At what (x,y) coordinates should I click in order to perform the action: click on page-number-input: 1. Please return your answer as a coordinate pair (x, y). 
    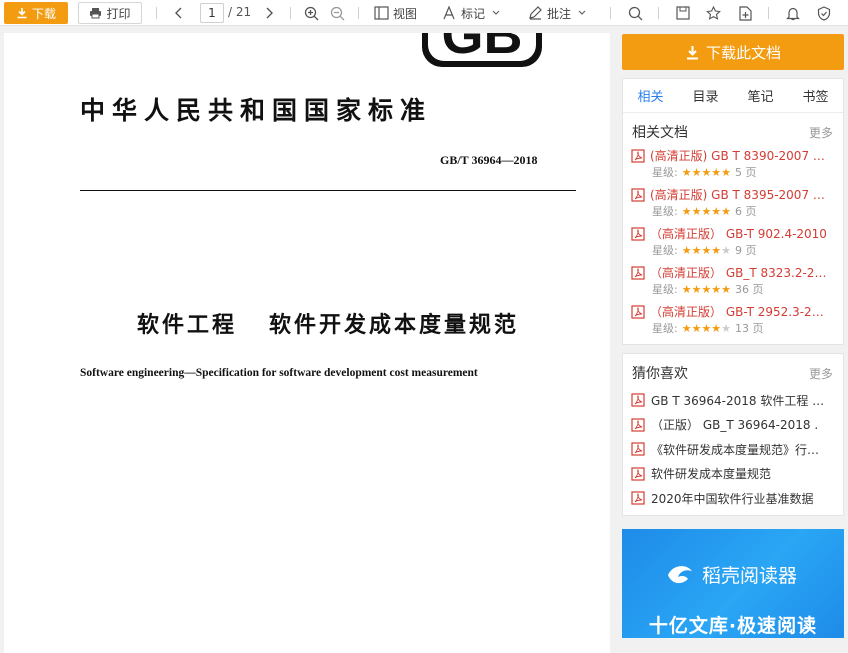
    Looking at the image, I should click on (212, 13).